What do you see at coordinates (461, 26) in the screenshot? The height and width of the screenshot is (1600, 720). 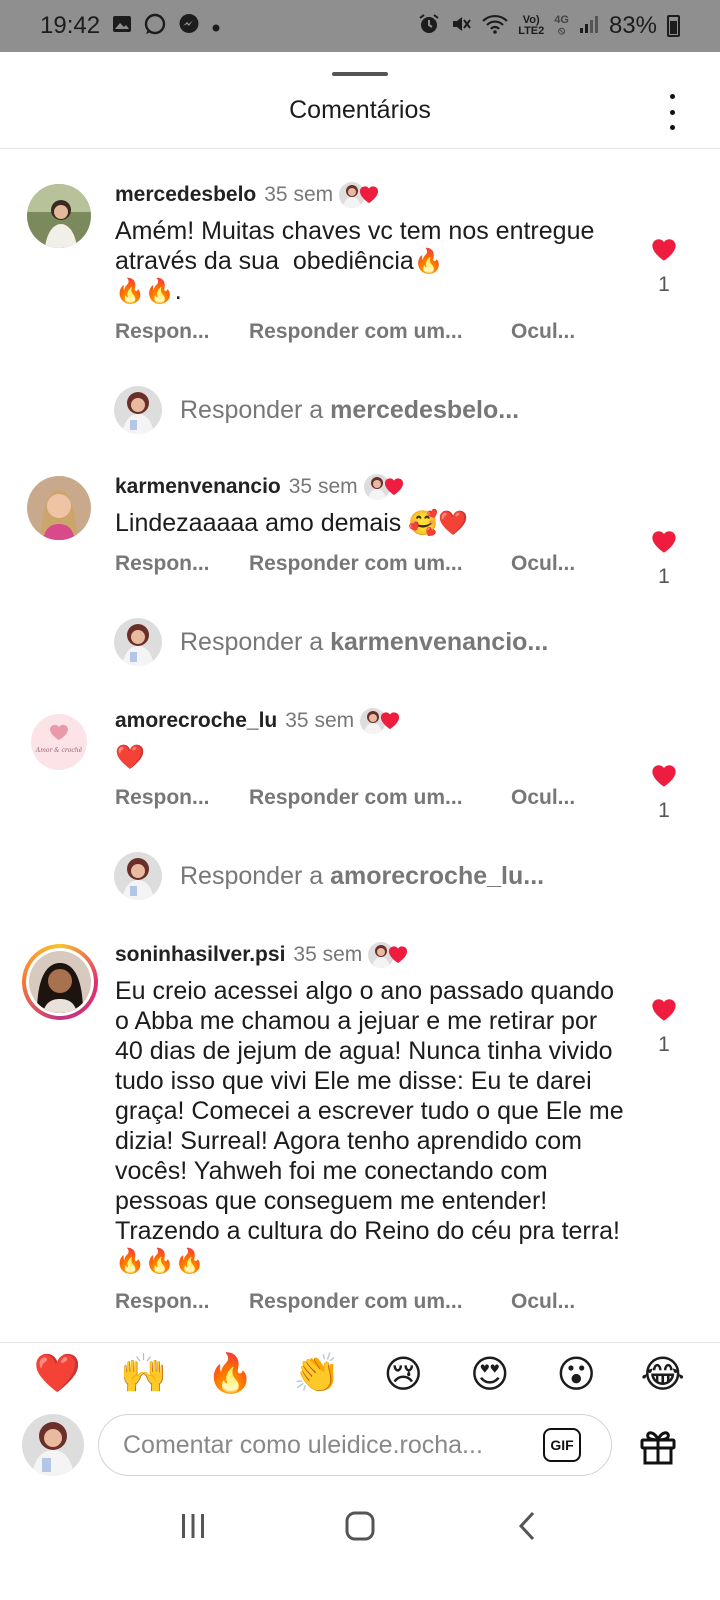 I see `mute-icon` at bounding box center [461, 26].